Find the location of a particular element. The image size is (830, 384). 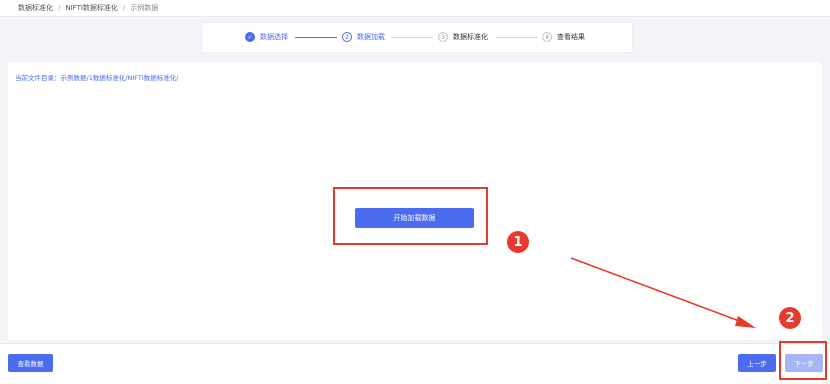

check-icon: ✓ is located at coordinates (250, 37).